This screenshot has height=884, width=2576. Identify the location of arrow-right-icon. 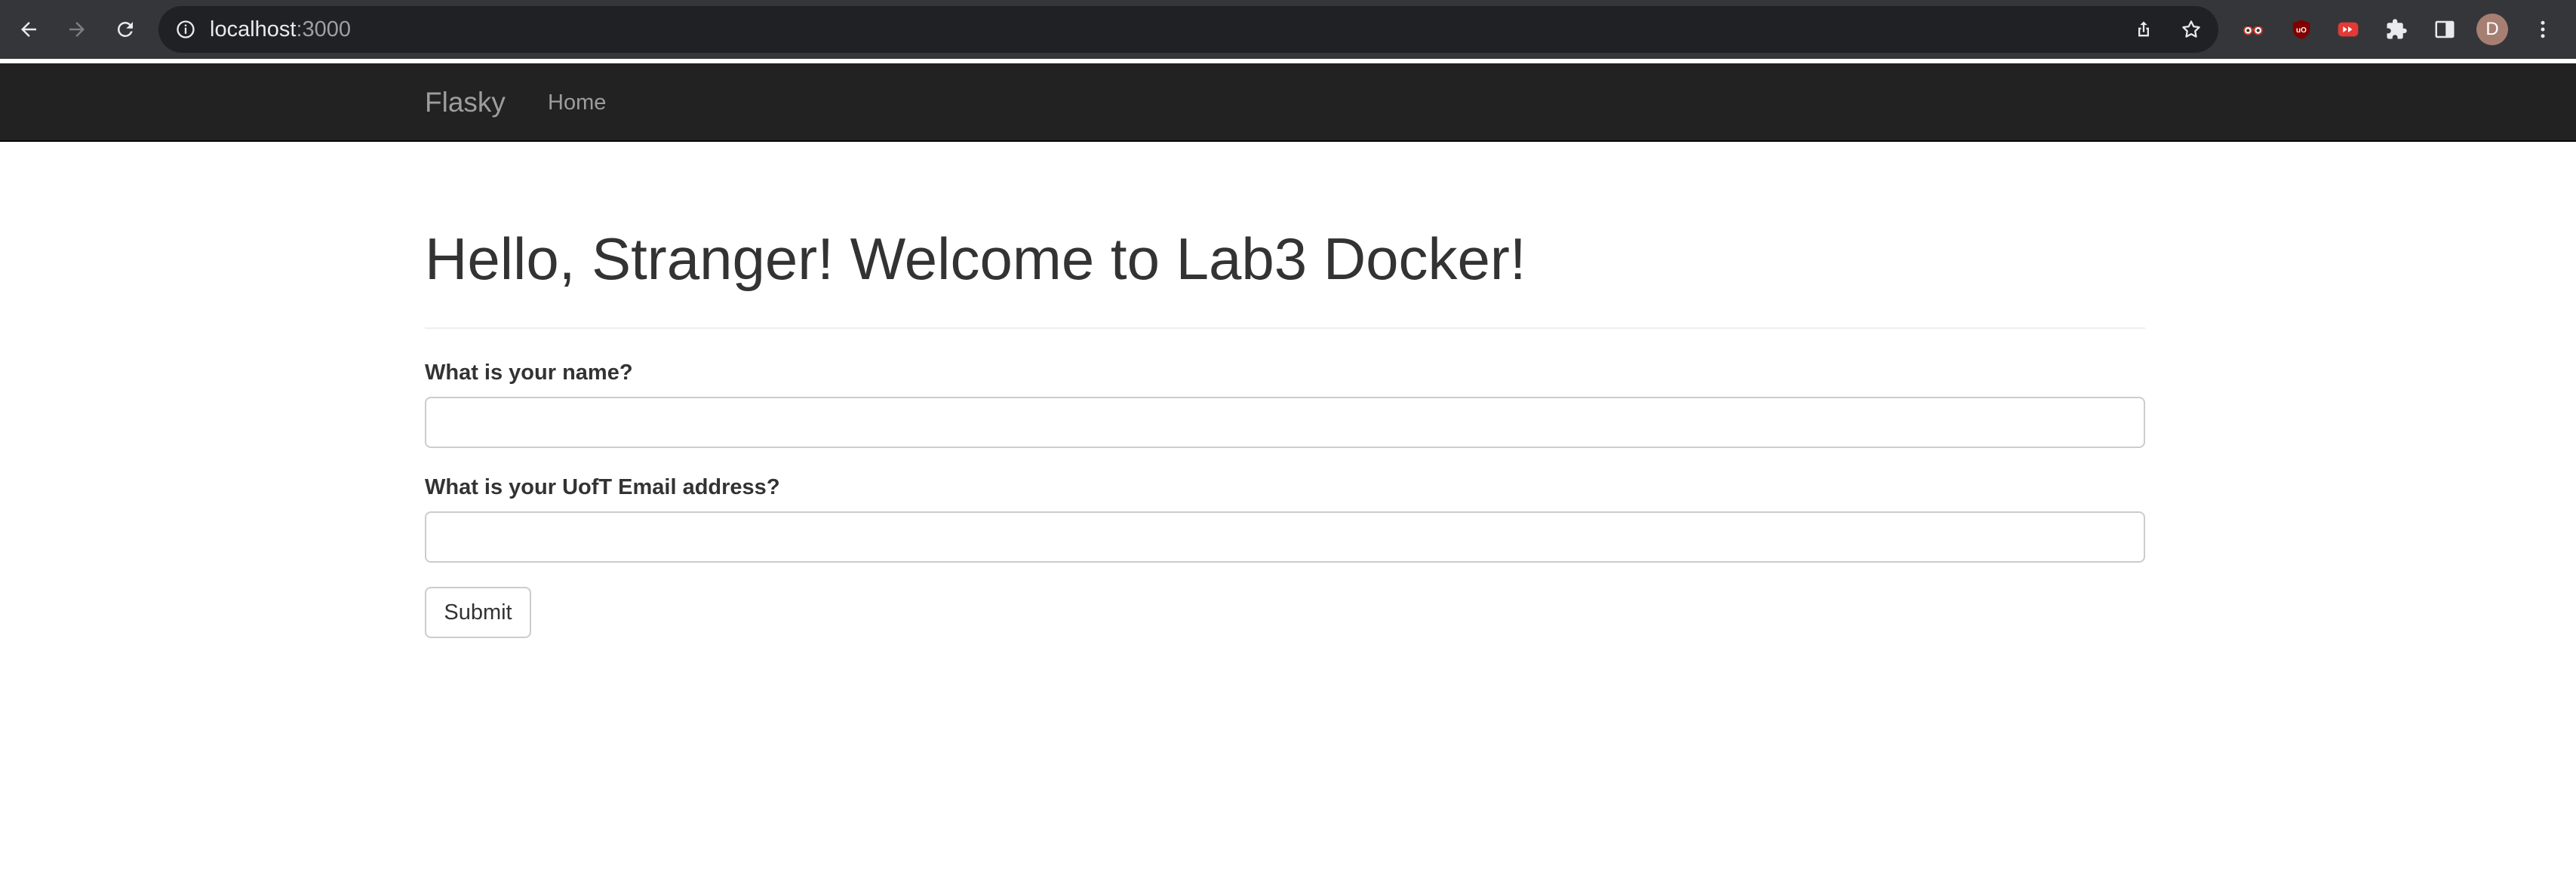
(77, 29).